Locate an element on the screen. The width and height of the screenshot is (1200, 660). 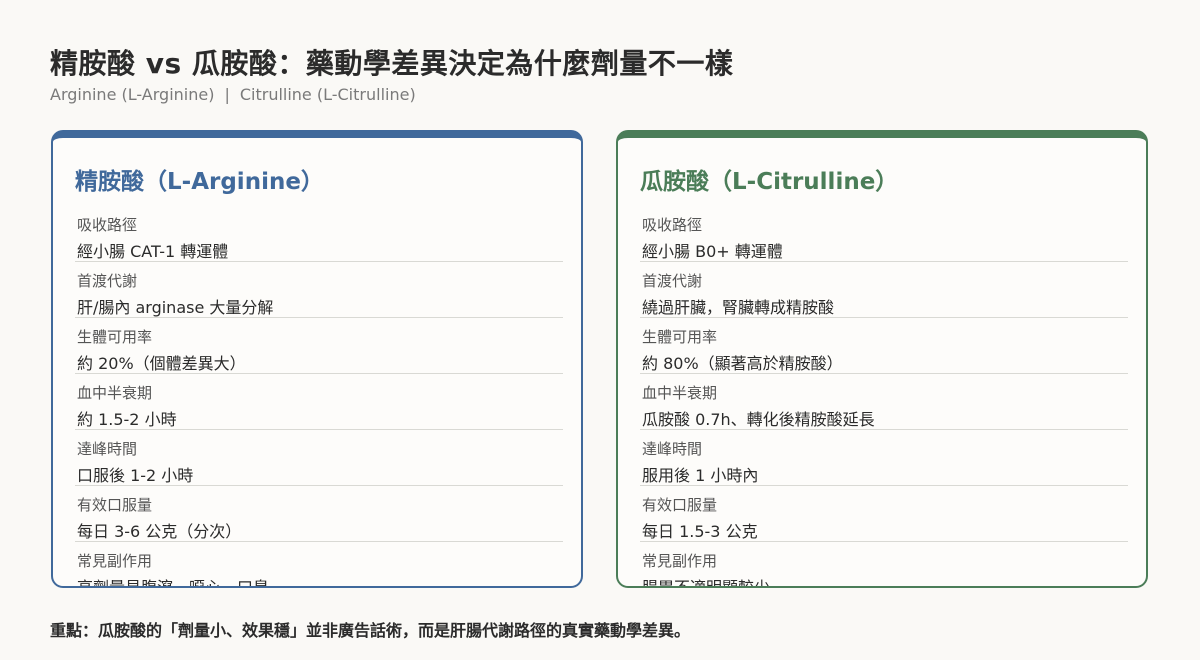
row-value: 服用後 1 小時內 is located at coordinates (700, 475).